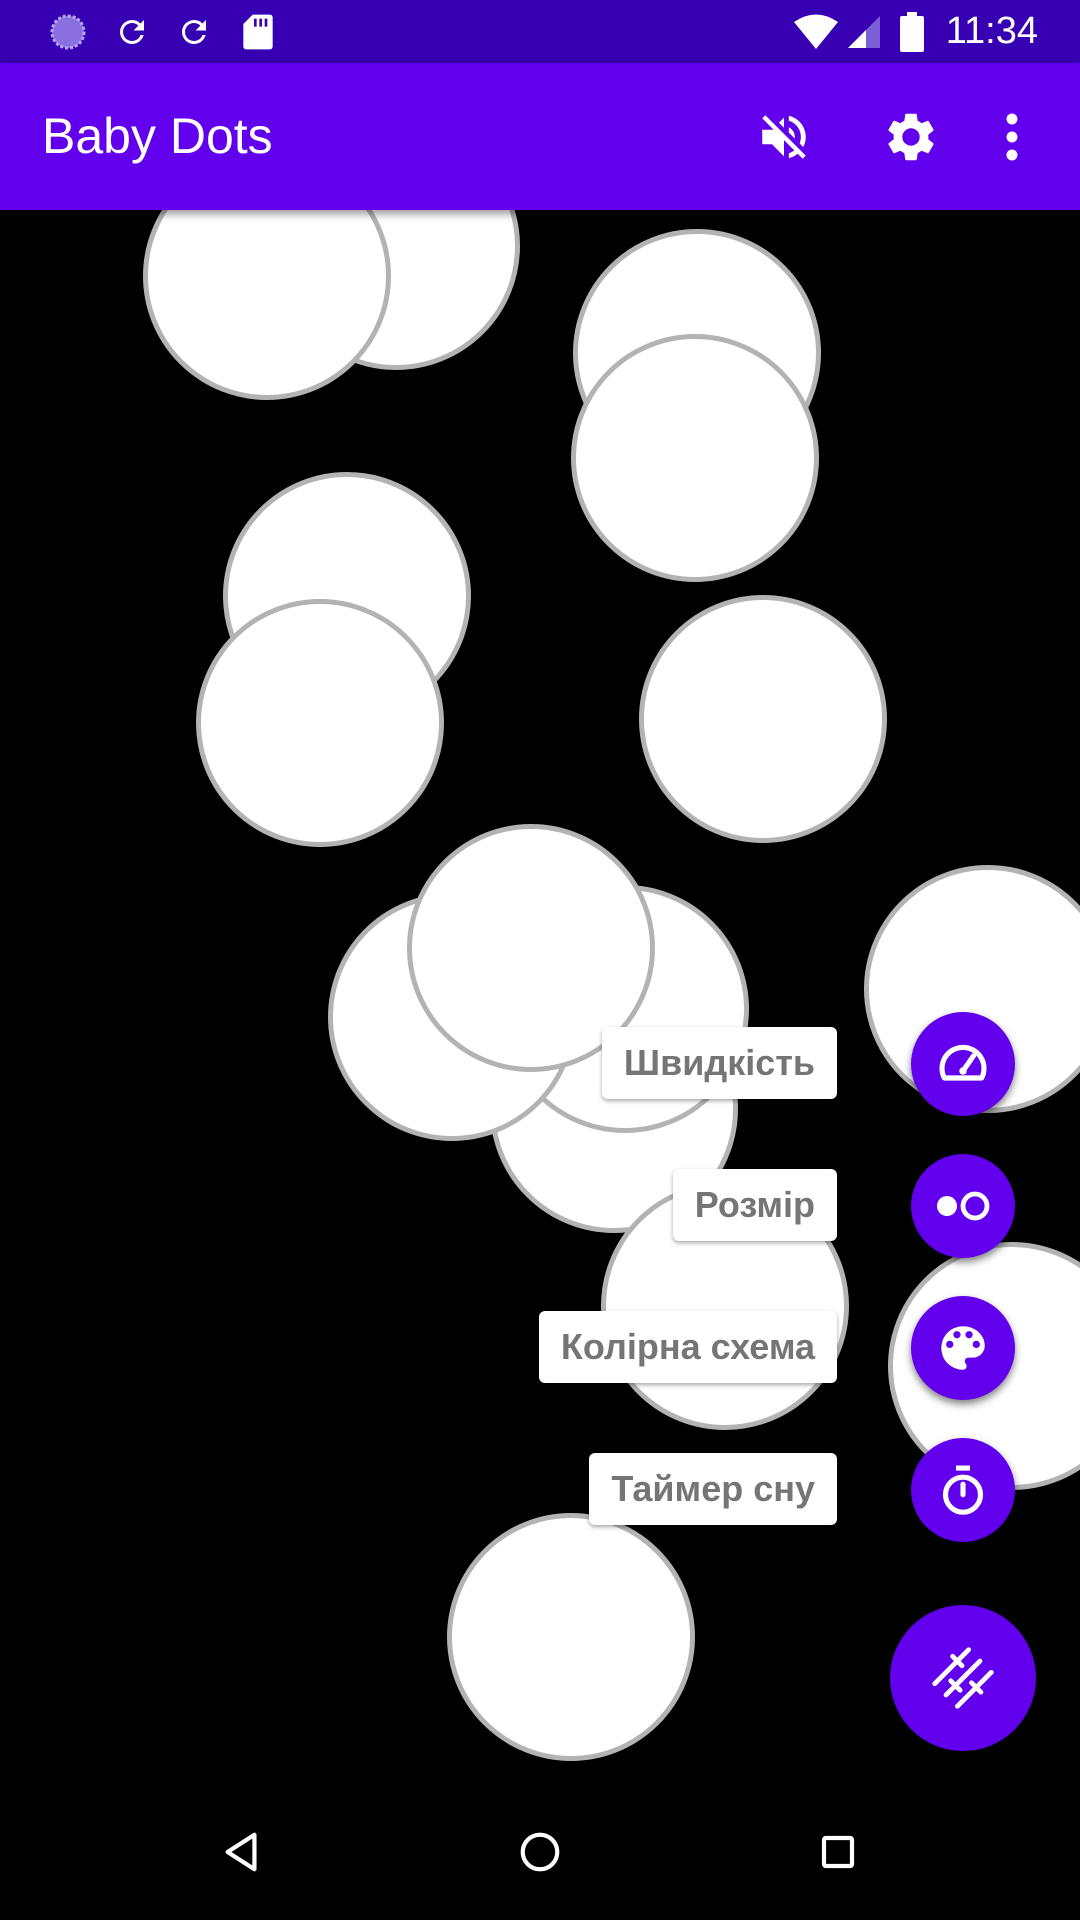 The image size is (1080, 1920). I want to click on settings-button, so click(911, 137).